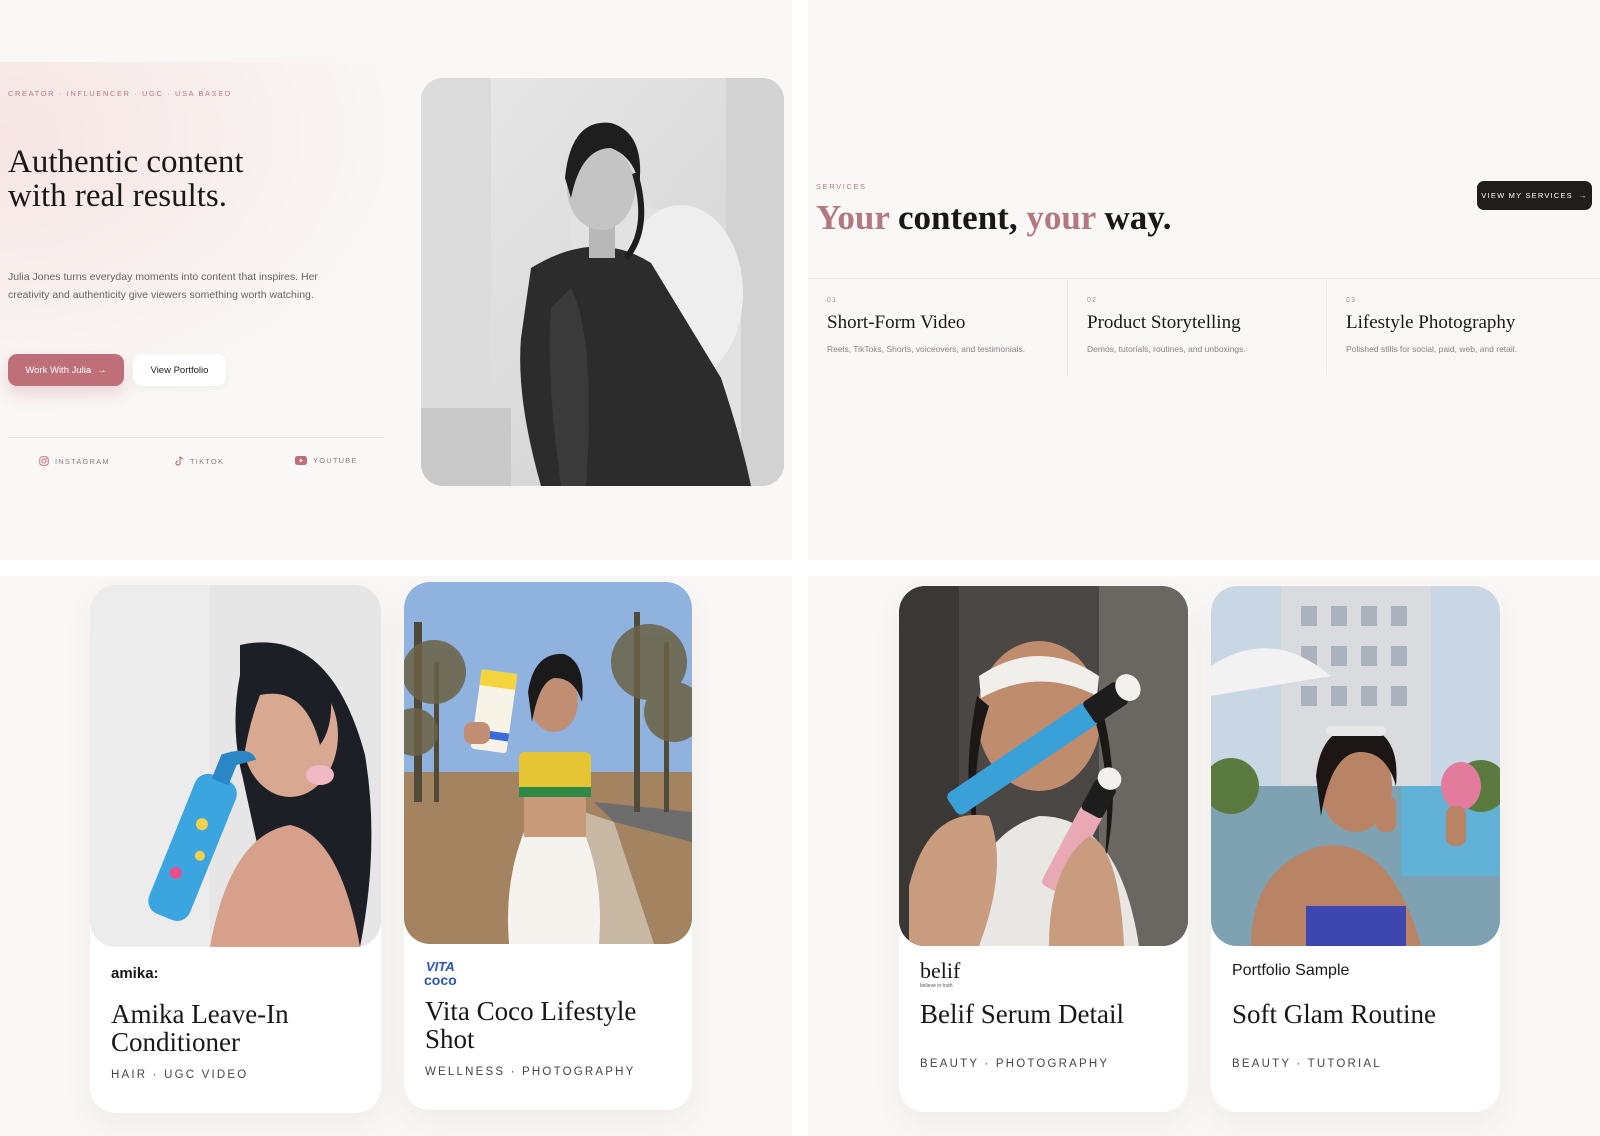  Describe the element at coordinates (531, 1025) in the screenshot. I see `card-title: Vita Coco Lifestyle Shot` at that location.